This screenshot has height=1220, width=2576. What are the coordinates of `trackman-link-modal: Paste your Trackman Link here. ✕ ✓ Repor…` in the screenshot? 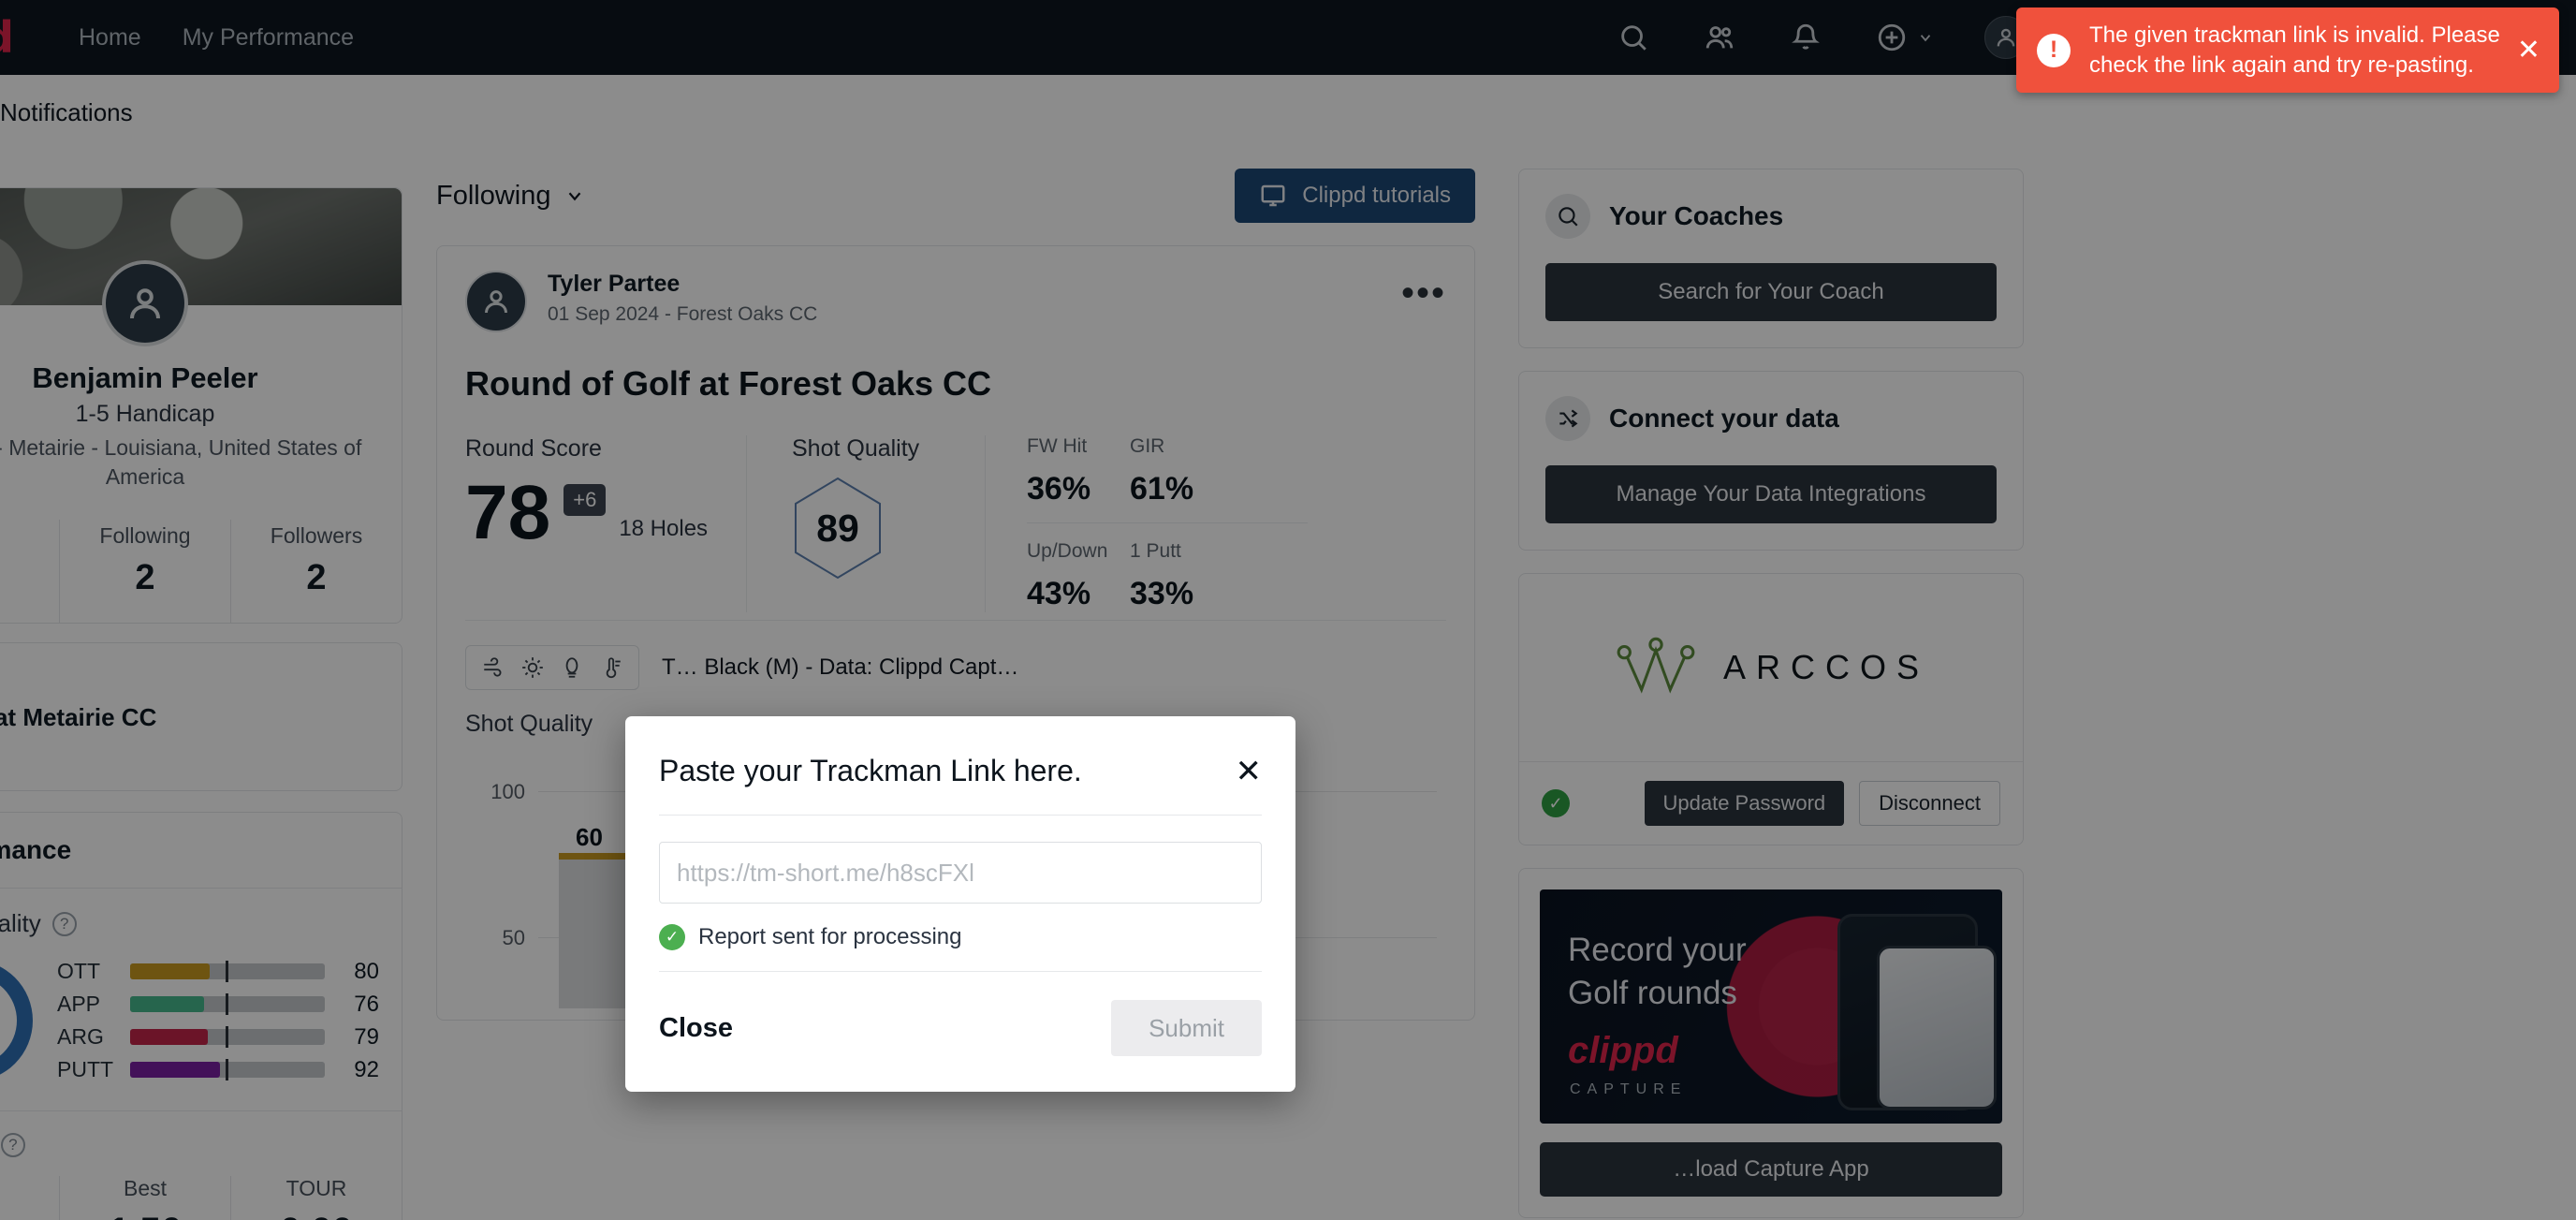 It's located at (960, 904).